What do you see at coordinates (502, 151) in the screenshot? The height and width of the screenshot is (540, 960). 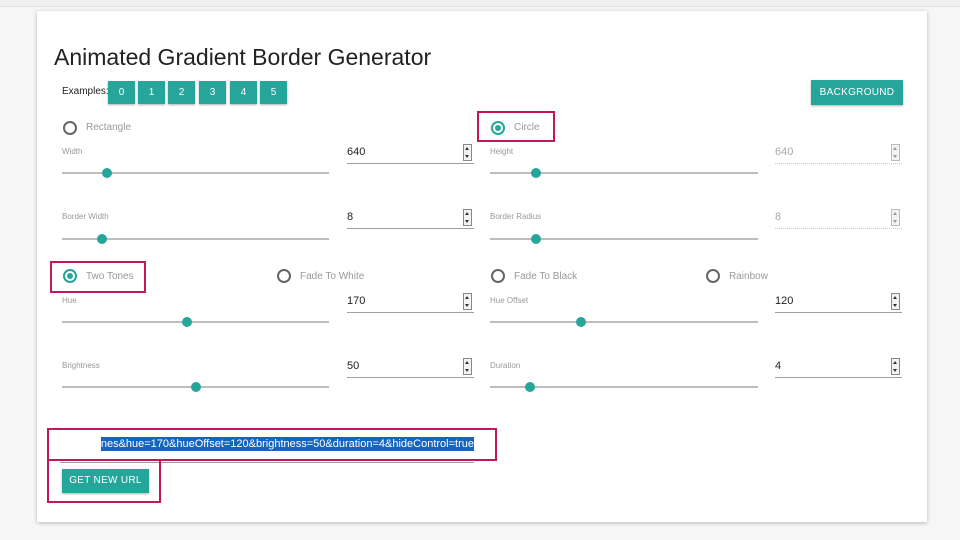 I see `height-label: Height` at bounding box center [502, 151].